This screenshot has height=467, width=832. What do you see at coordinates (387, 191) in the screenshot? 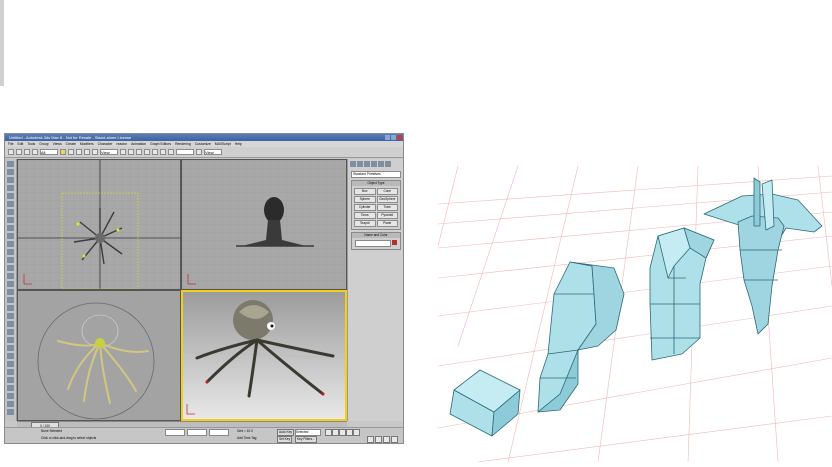
I see `cone-button: Cone` at bounding box center [387, 191].